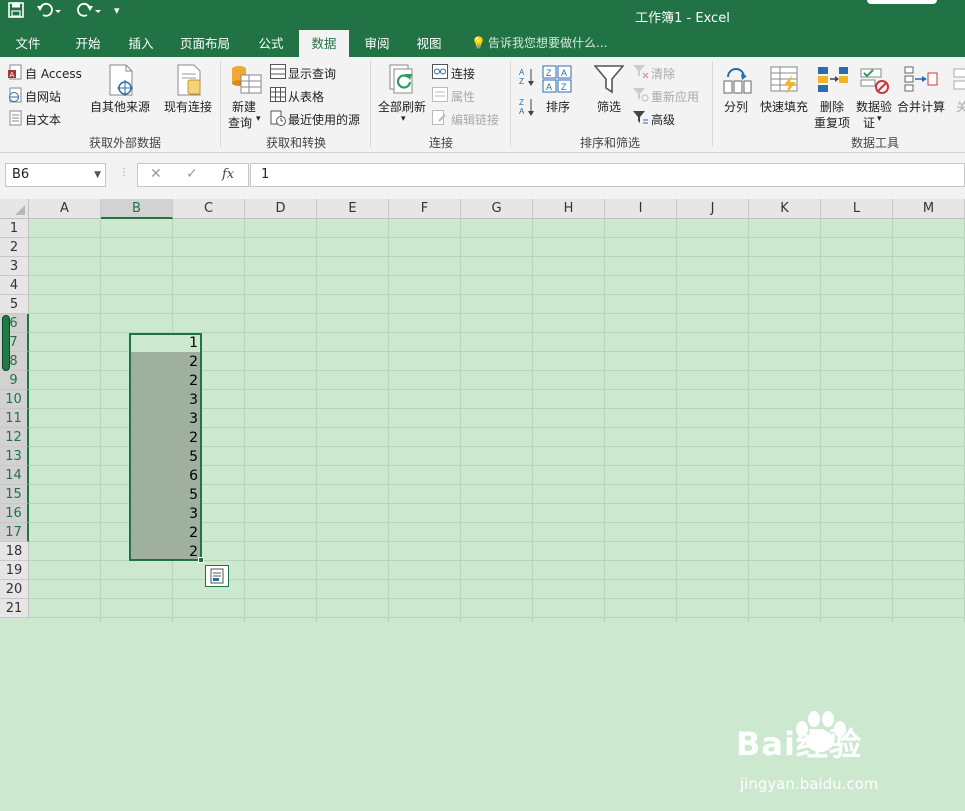 This screenshot has height=811, width=965. Describe the element at coordinates (271, 43) in the screenshot. I see `tab-formulas: 公式` at that location.